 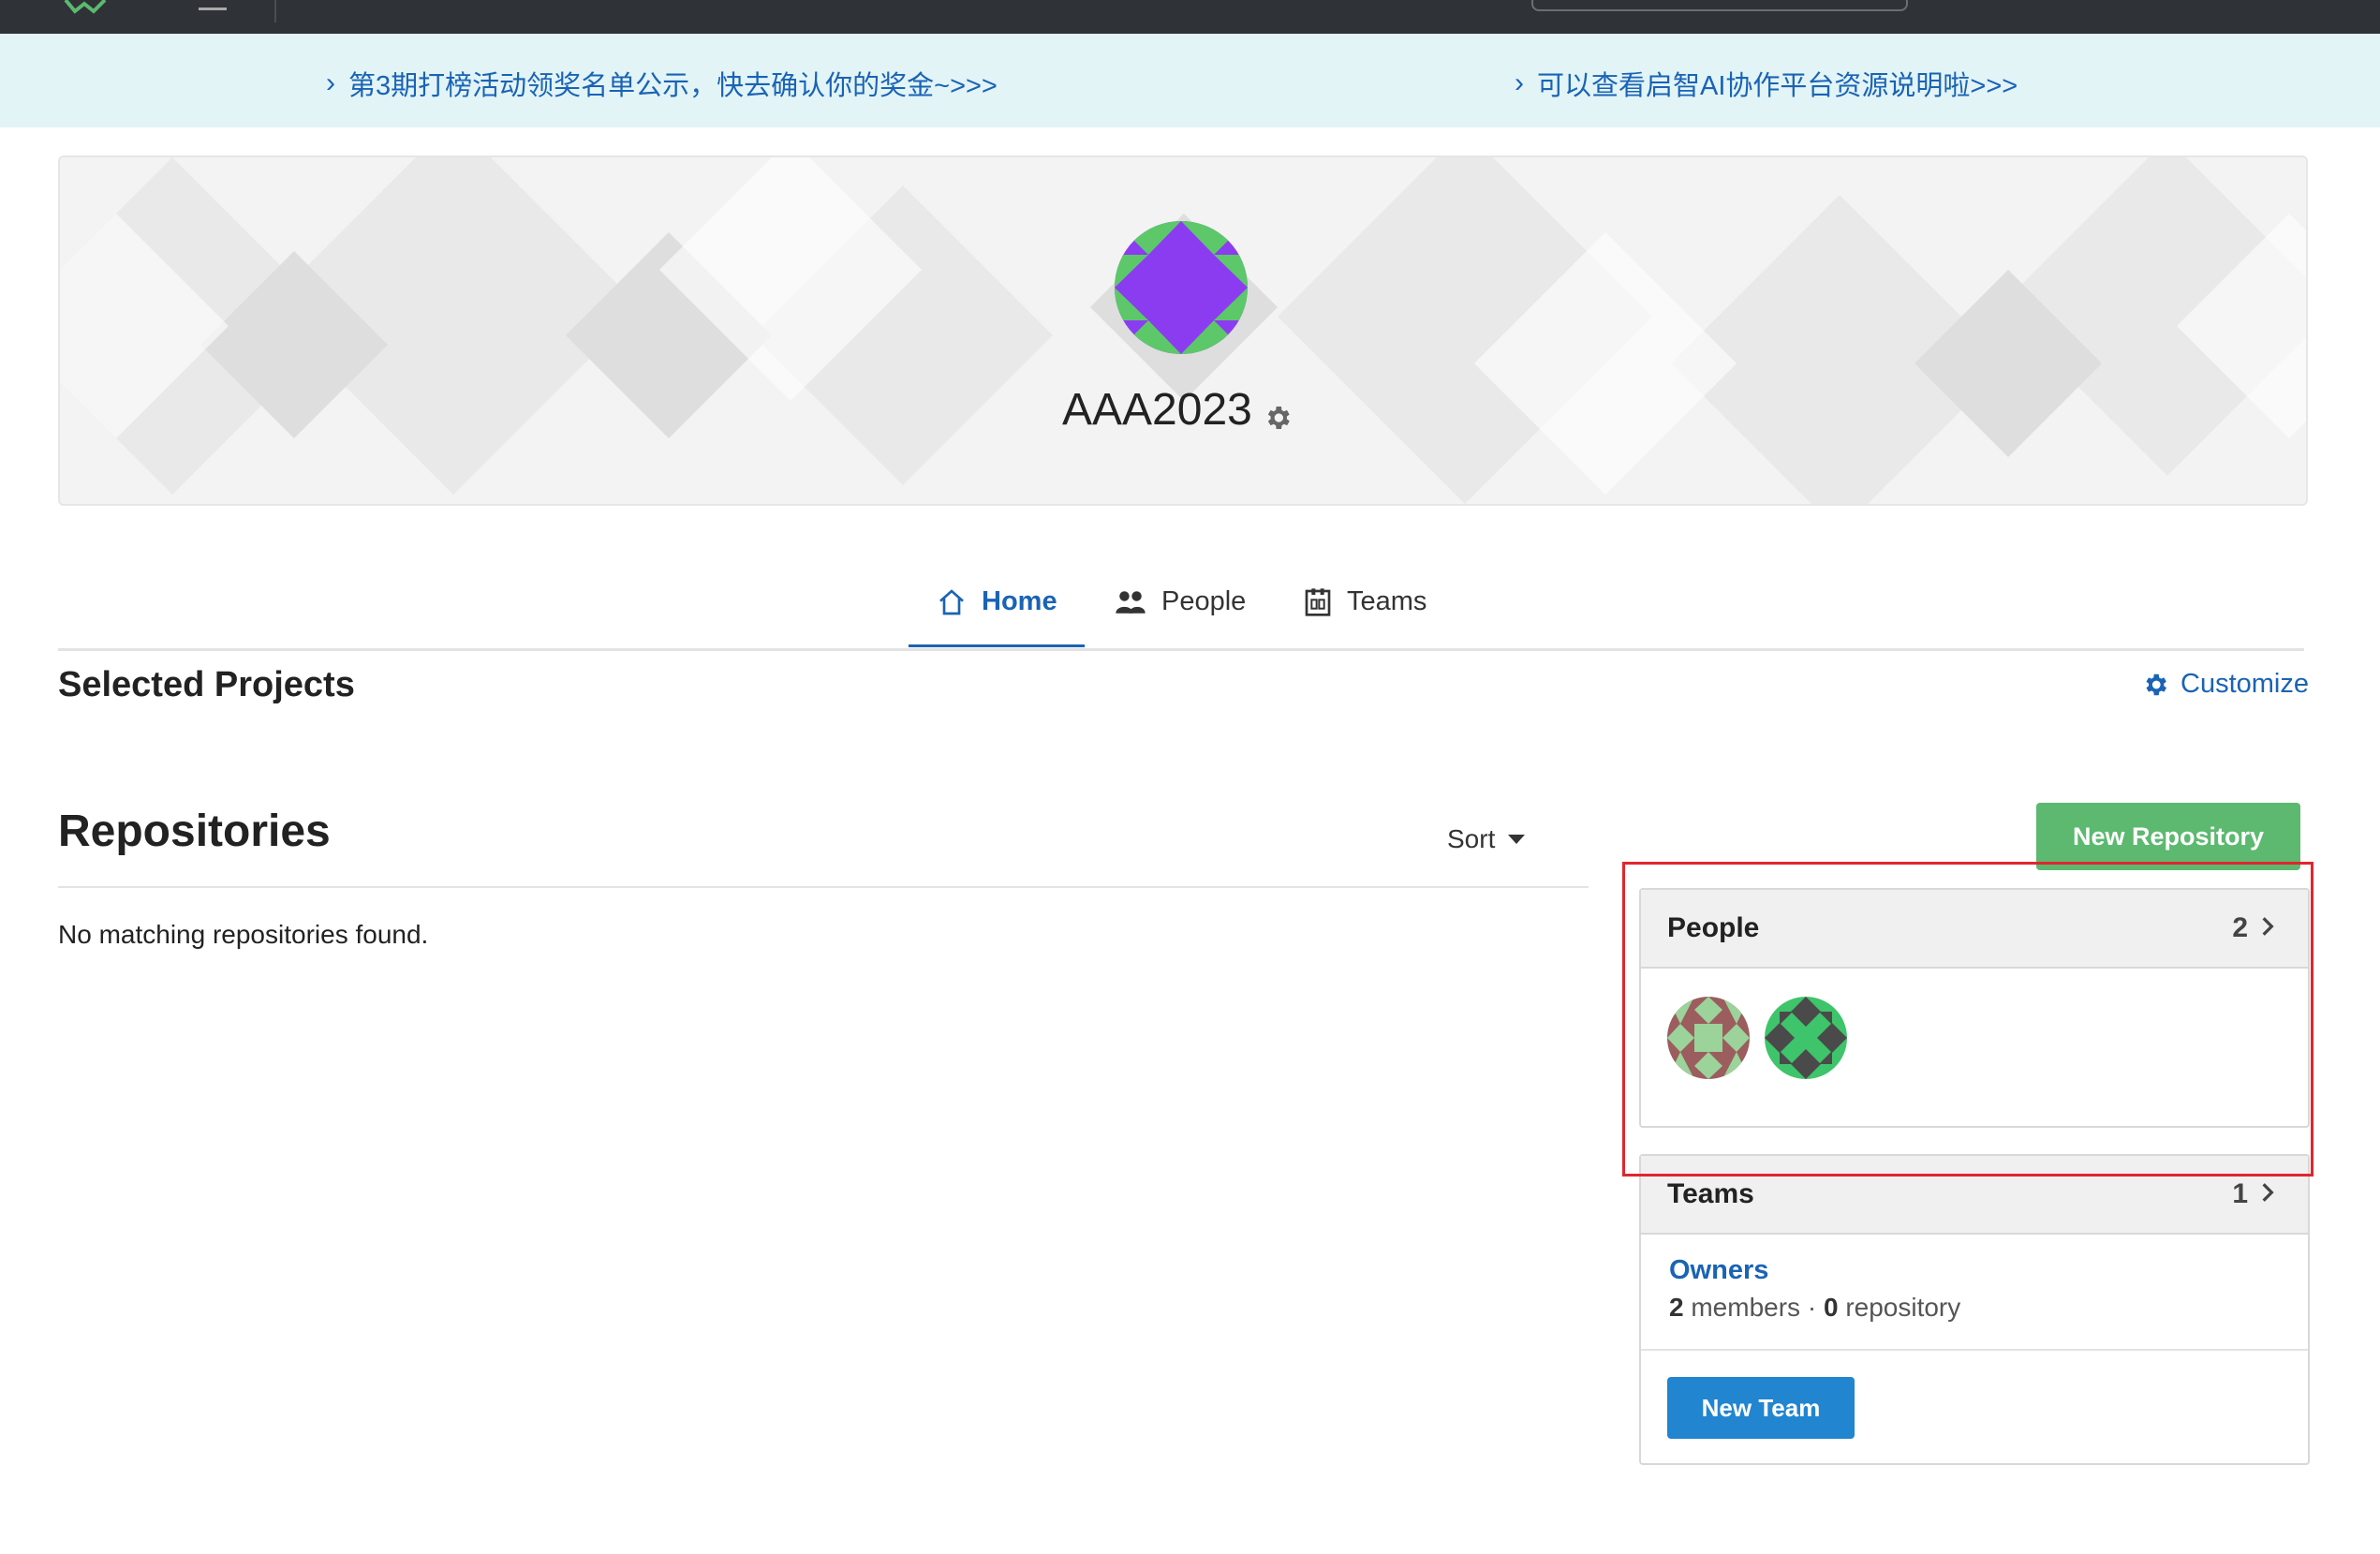 I want to click on selected-projects-title: Selected Projects, so click(x=206, y=684).